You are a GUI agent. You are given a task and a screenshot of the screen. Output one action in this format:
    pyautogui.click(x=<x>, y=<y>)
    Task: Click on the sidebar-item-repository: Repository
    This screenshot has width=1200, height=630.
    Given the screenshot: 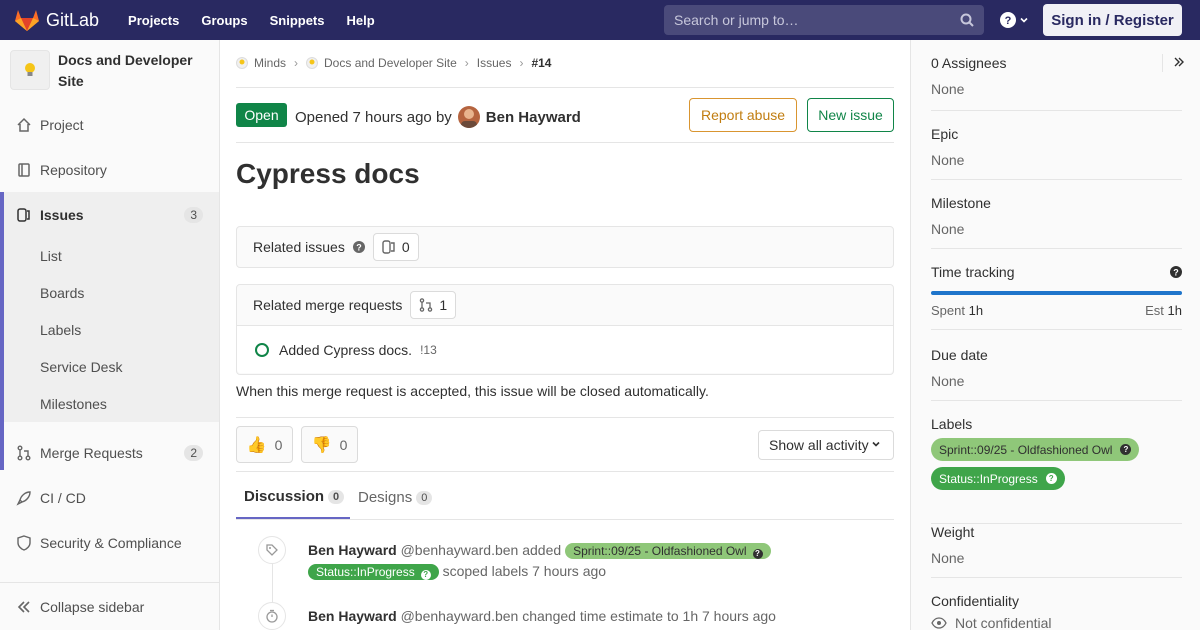 What is the action you would take?
    pyautogui.click(x=109, y=169)
    